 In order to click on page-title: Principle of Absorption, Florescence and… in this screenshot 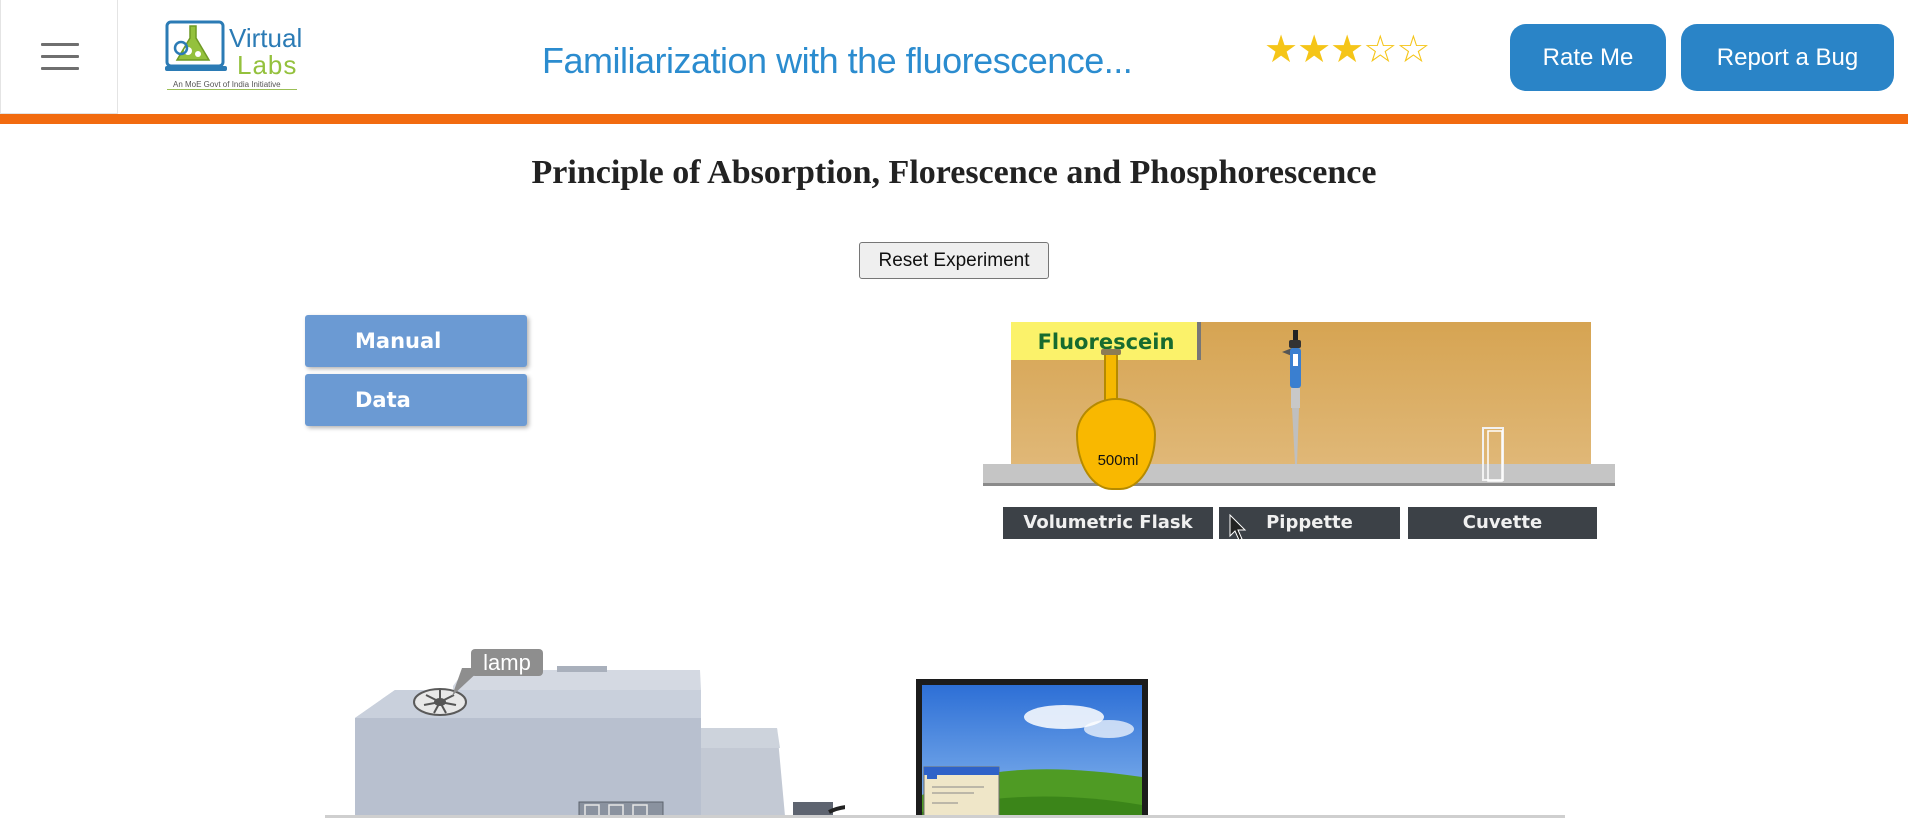, I will do `click(954, 172)`.